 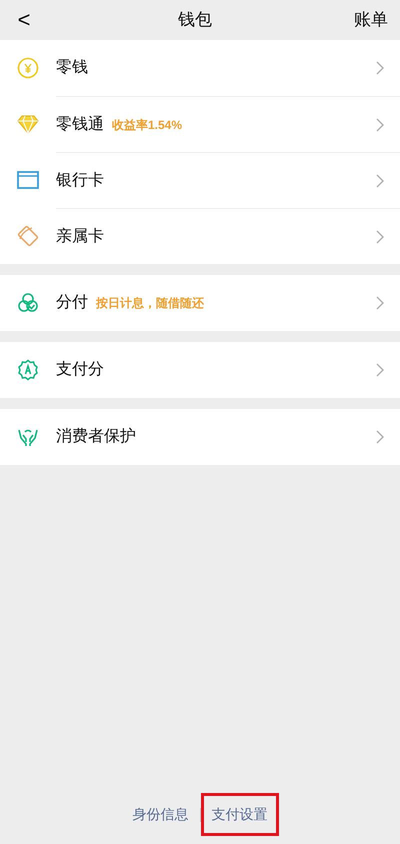 I want to click on menu-note: 收益率1.54%, so click(x=147, y=125).